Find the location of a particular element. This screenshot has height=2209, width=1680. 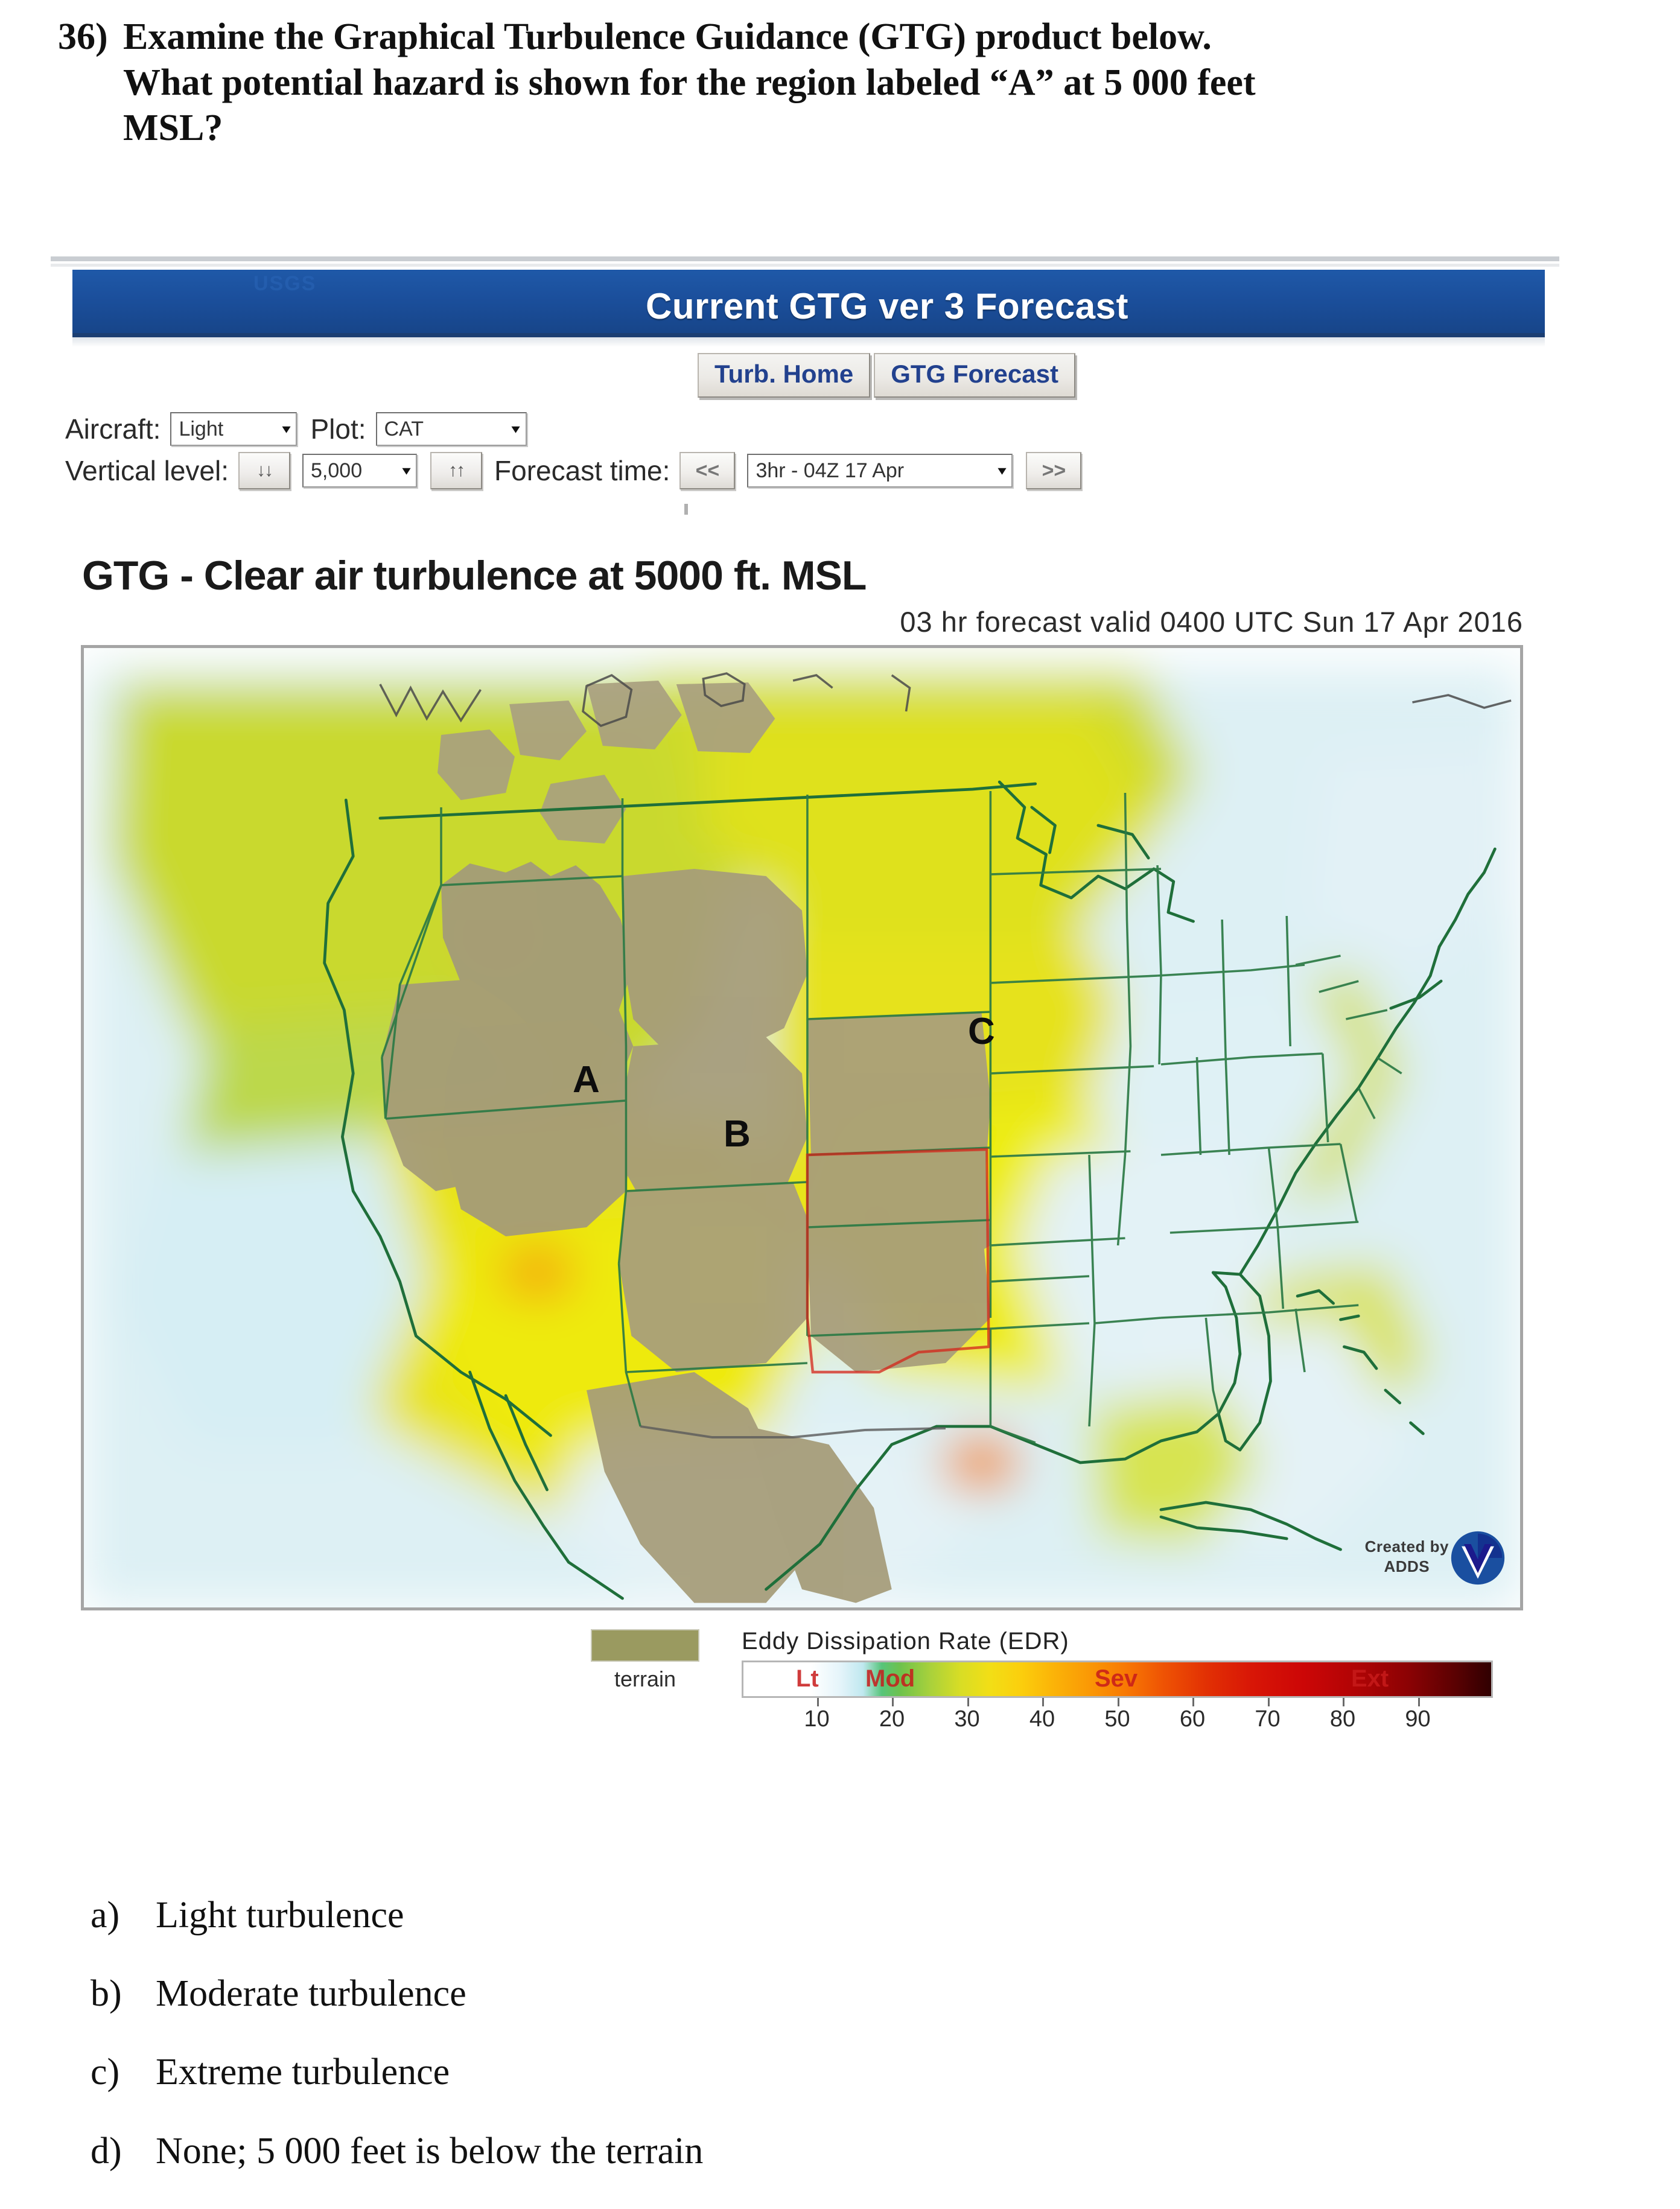

edr-tick-label: 30 is located at coordinates (967, 1719).